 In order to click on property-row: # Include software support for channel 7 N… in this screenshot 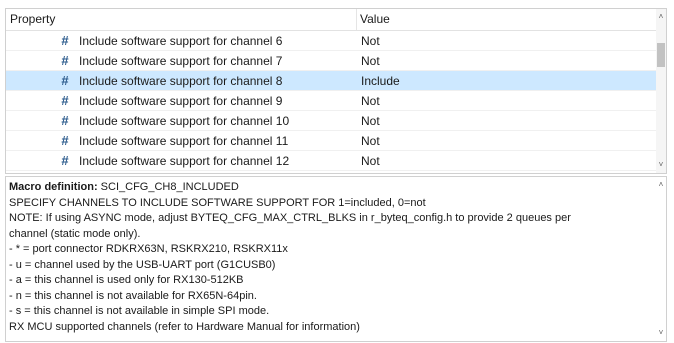, I will do `click(334, 61)`.